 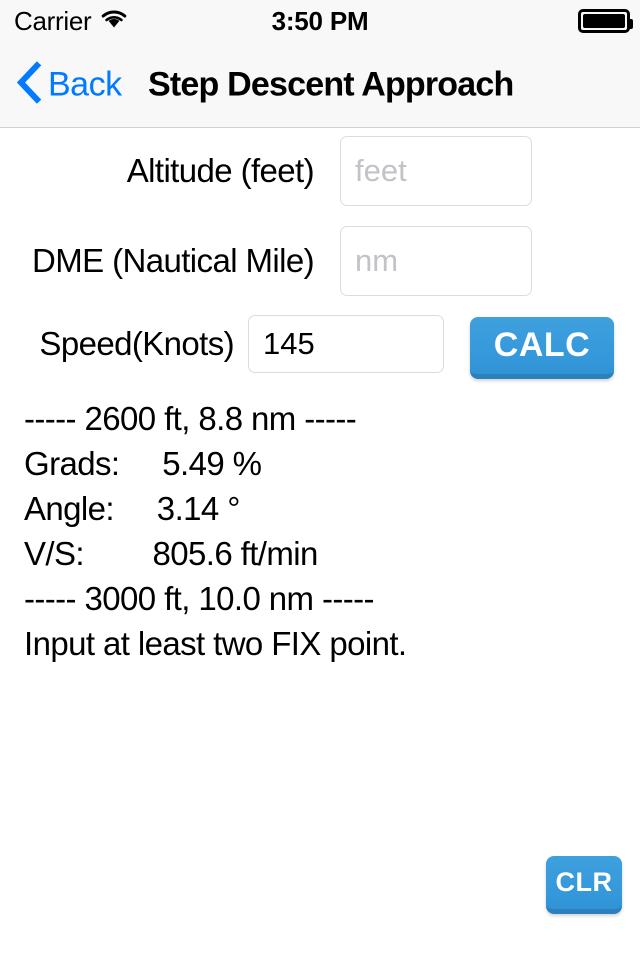 What do you see at coordinates (136, 343) in the screenshot?
I see `speed-label: Speed(Knots)` at bounding box center [136, 343].